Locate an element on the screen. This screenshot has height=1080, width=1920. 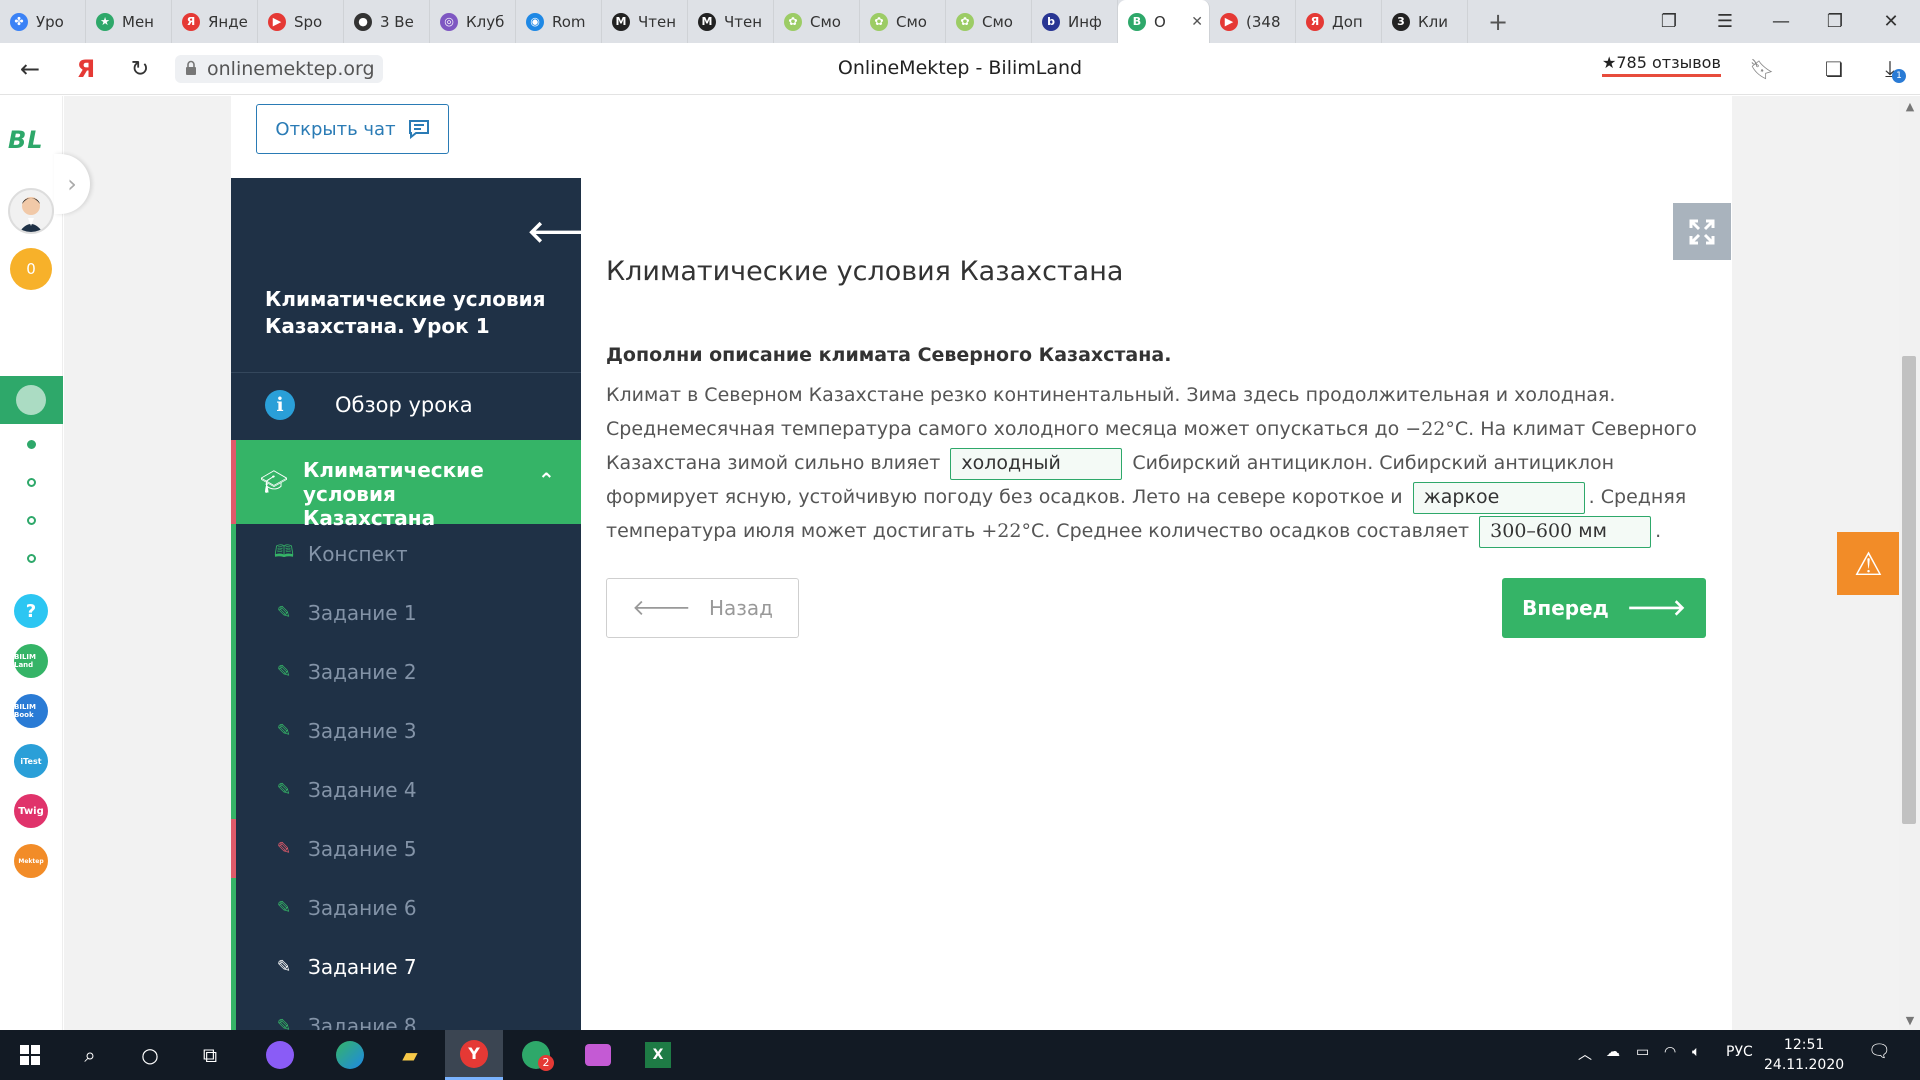
alice-icon is located at coordinates (280, 1055).